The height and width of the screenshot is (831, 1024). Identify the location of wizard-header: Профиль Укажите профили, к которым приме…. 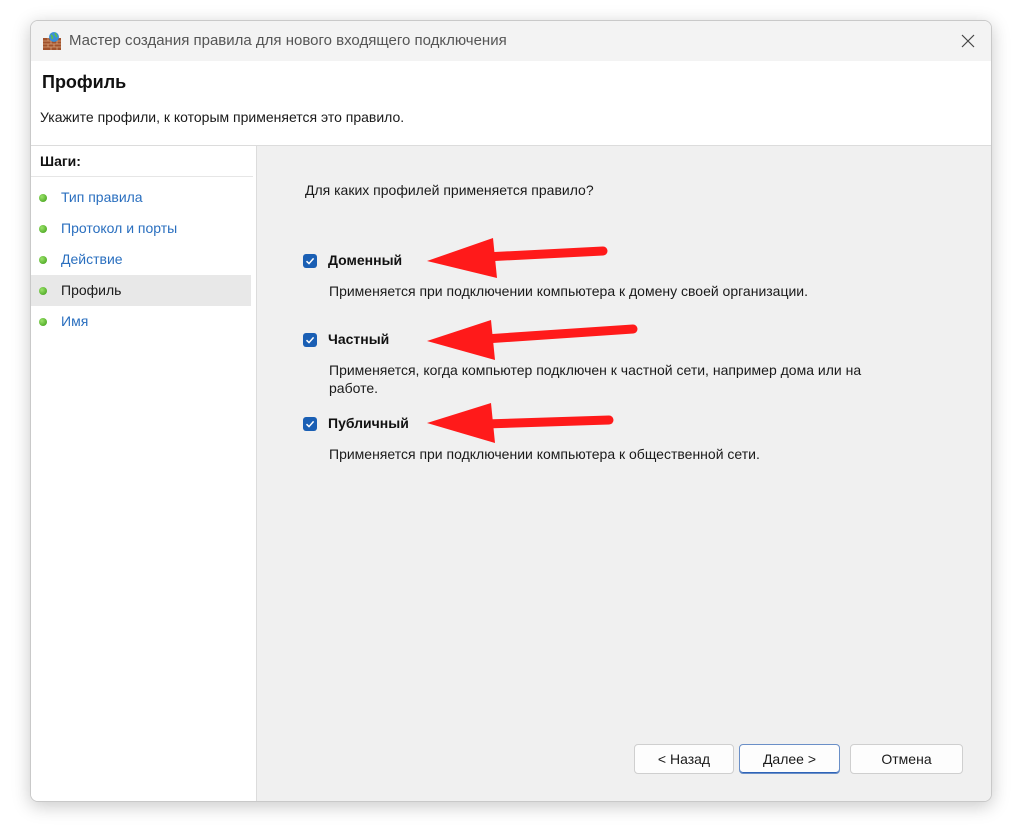
(511, 103).